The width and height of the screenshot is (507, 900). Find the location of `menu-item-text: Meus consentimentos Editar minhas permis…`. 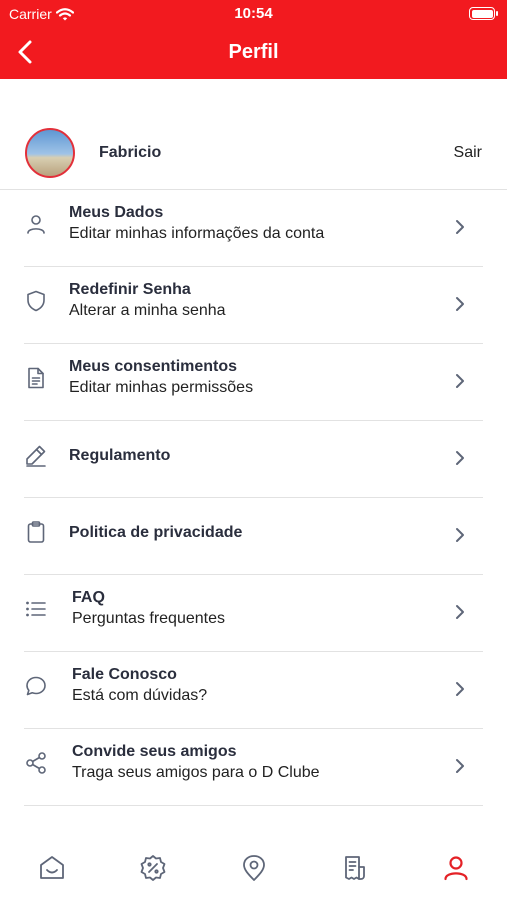

menu-item-text: Meus consentimentos Editar minhas permis… is located at coordinates (161, 378).